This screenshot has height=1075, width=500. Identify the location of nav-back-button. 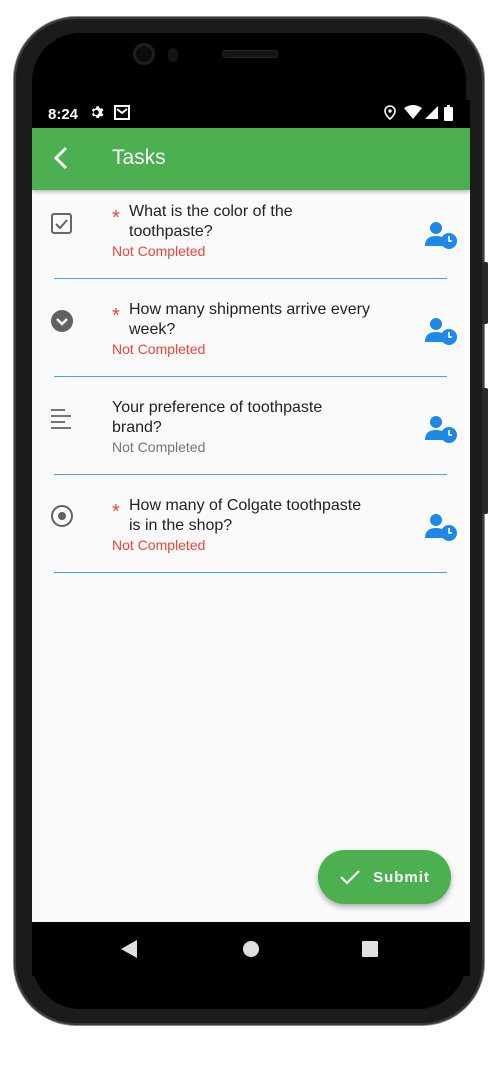
(129, 949).